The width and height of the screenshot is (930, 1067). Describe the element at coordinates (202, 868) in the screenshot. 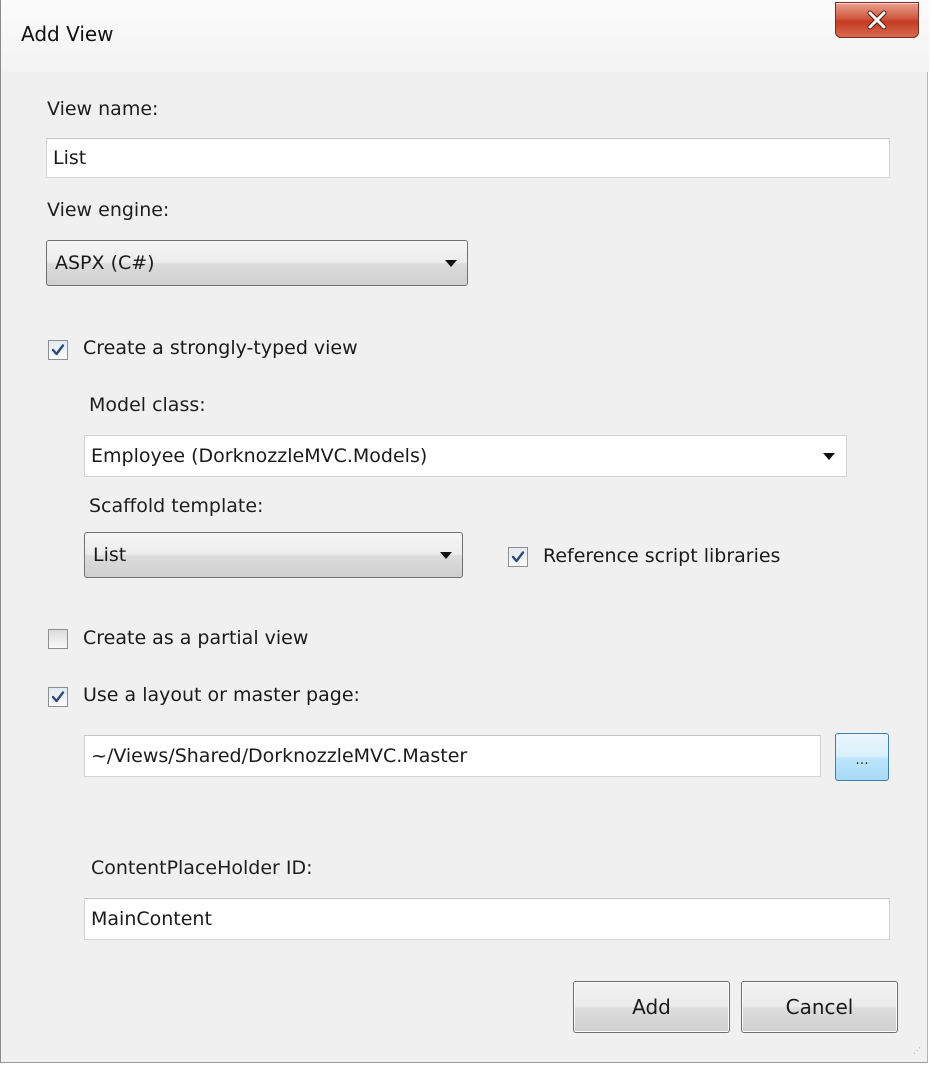

I see `content-placeholder-label: ContentPlaceHolder ID:` at that location.